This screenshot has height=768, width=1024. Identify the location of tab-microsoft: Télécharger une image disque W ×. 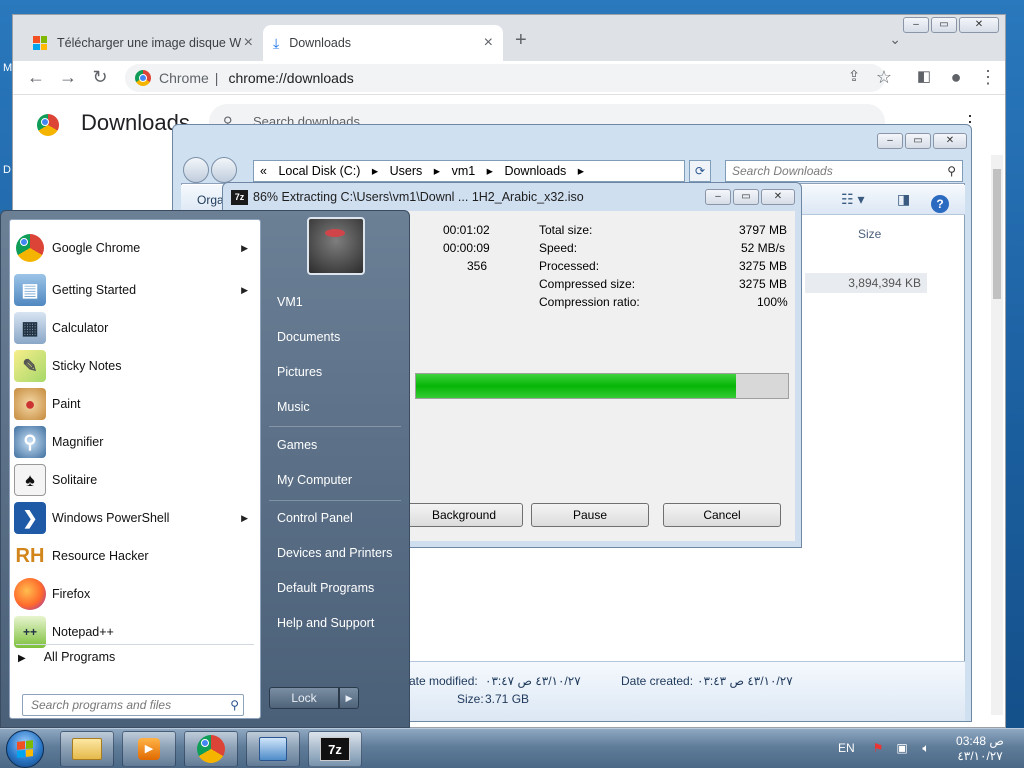
(143, 43).